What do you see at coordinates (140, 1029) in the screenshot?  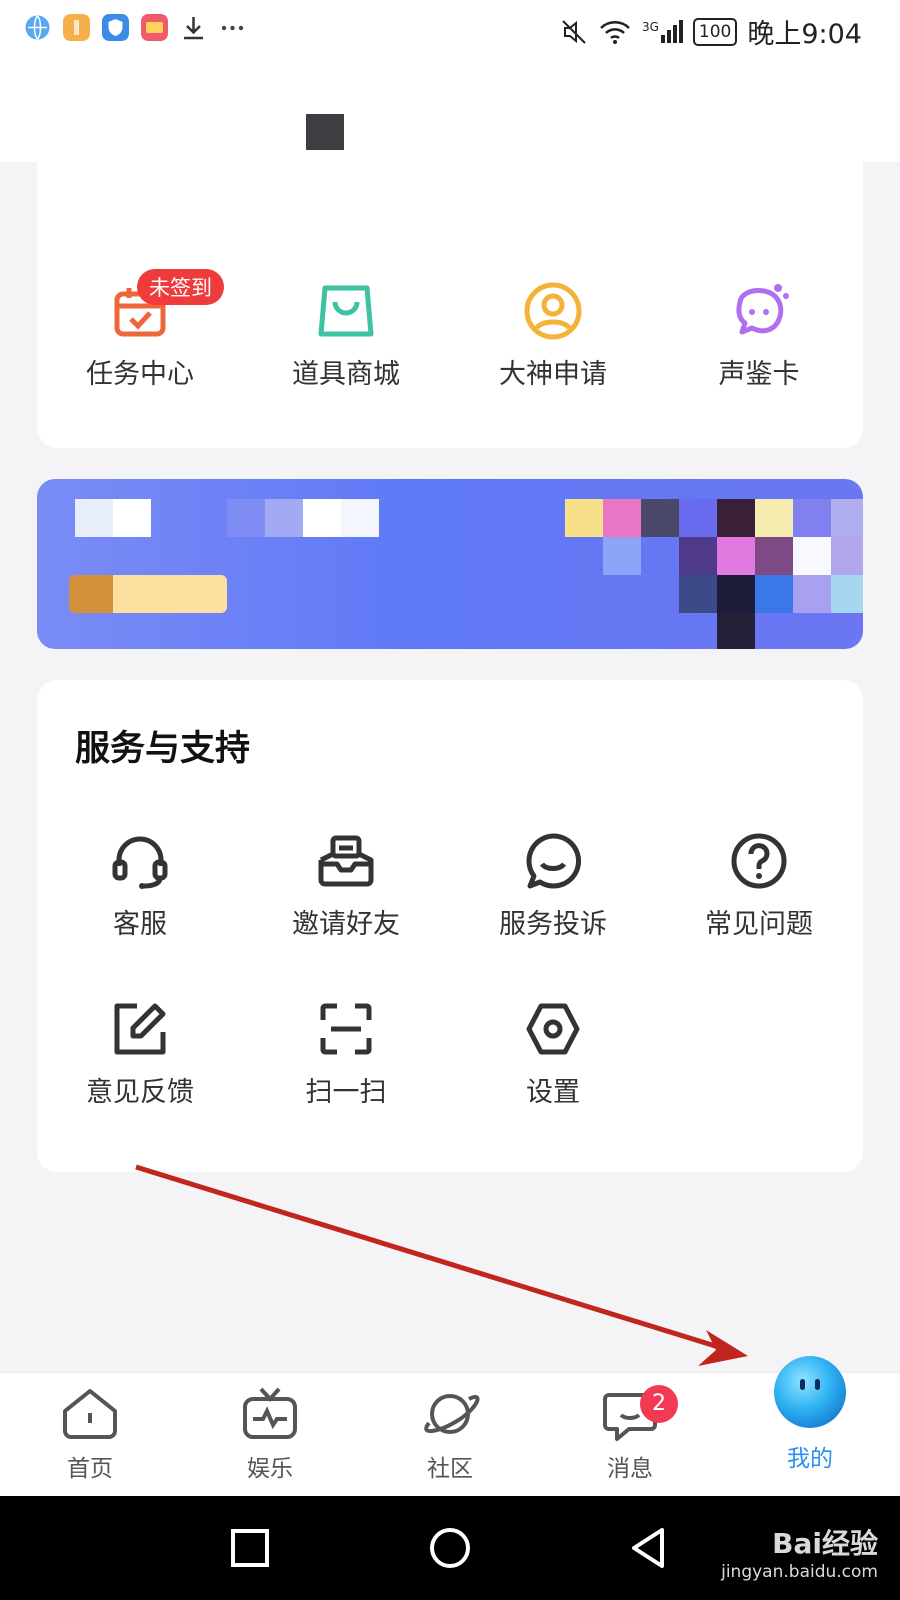 I see `edit-note-icon` at bounding box center [140, 1029].